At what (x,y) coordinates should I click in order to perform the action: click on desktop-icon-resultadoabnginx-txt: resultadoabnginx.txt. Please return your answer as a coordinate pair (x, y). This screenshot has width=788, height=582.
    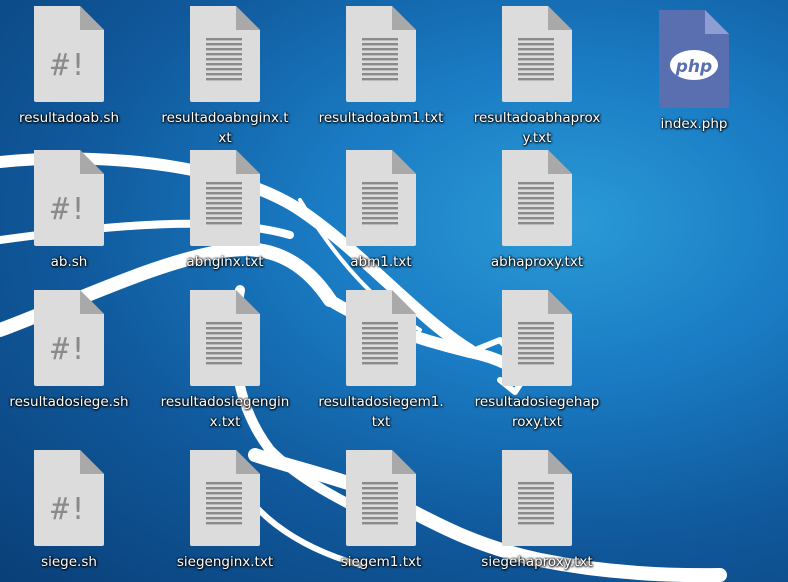
    Looking at the image, I should click on (225, 77).